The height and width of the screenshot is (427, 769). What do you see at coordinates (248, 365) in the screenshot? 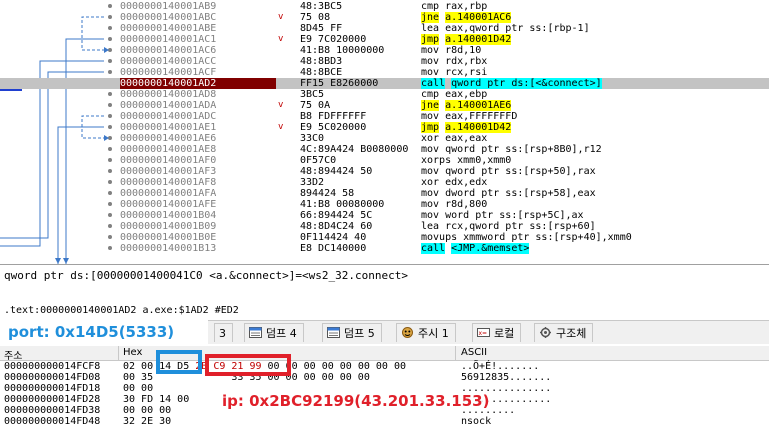
I see `ip-highlight-box` at bounding box center [248, 365].